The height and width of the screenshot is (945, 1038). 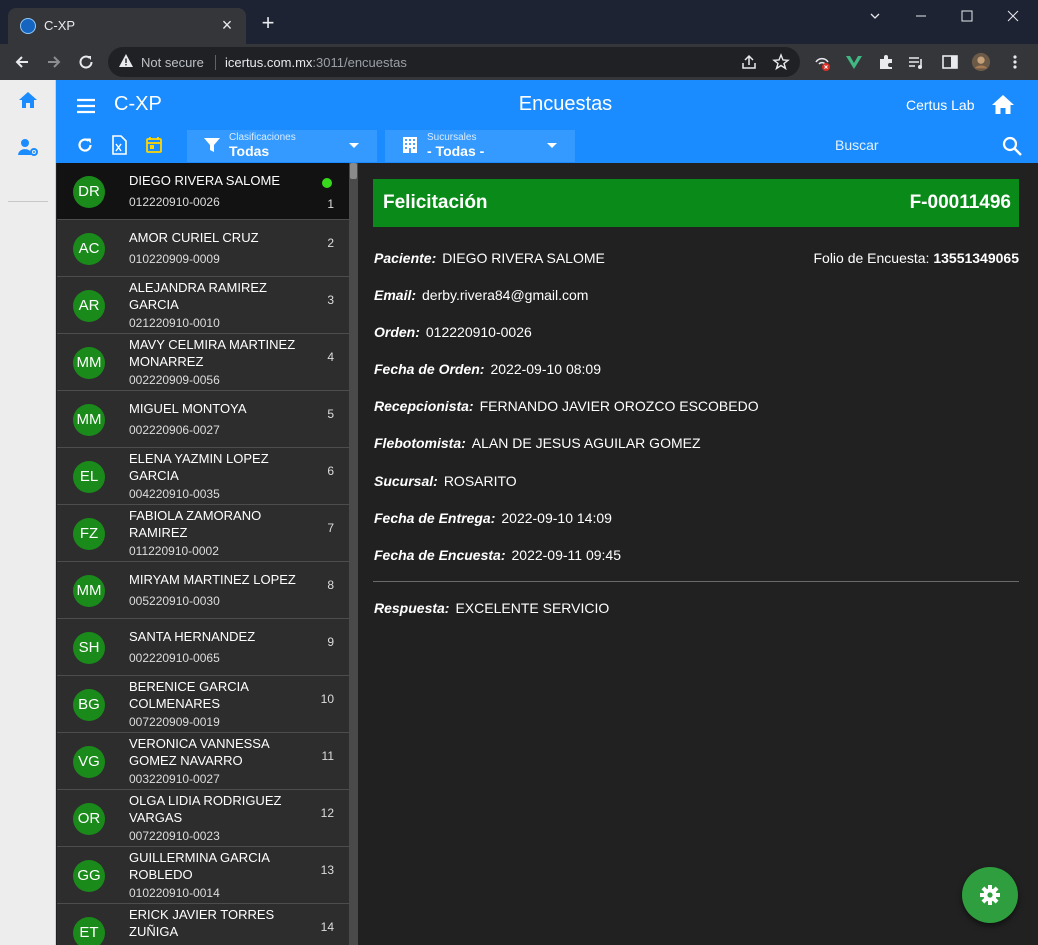 I want to click on browser-toolbar: Not secure icertus.com.mx:3011/encuestas, so click(x=519, y=62).